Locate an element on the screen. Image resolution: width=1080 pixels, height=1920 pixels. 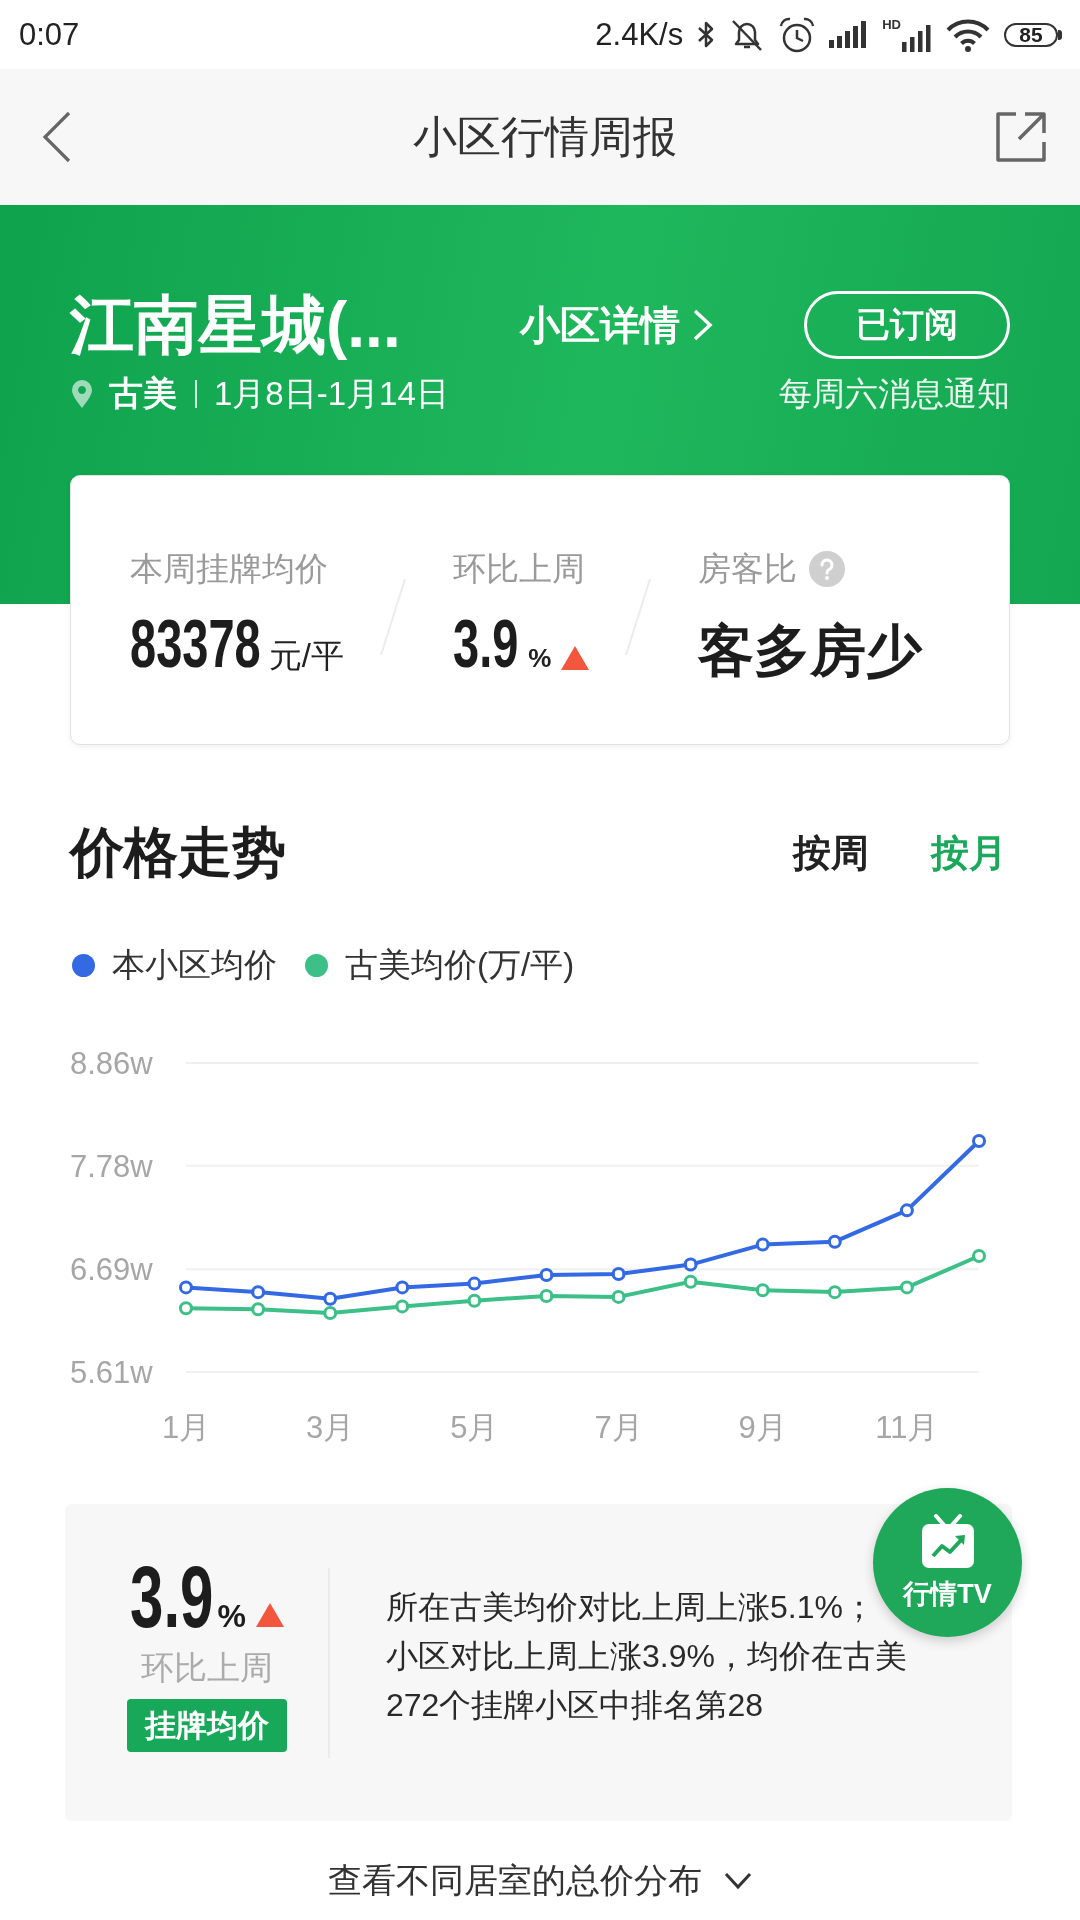
back-chevron-icon is located at coordinates (57, 137).